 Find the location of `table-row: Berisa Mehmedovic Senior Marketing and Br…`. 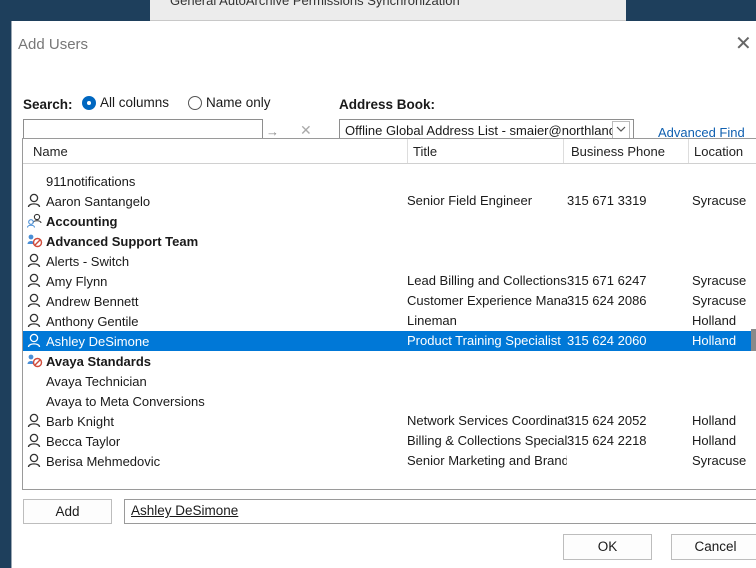

table-row: Berisa Mehmedovic Senior Marketing and Br… is located at coordinates (389, 461).